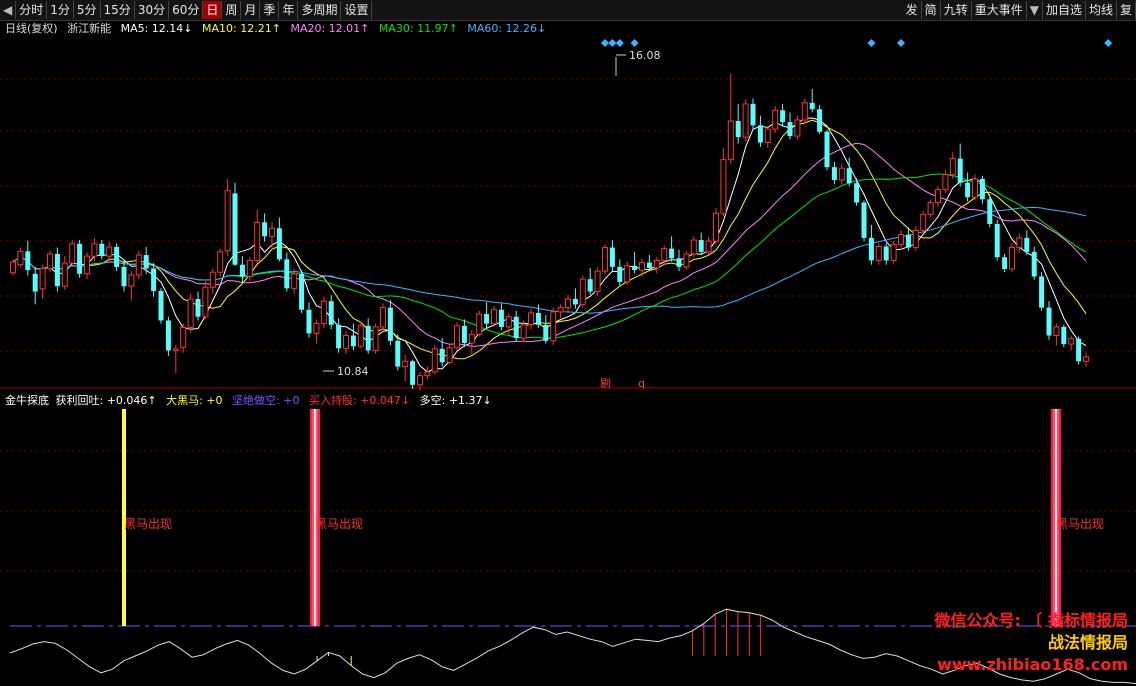 The height and width of the screenshot is (686, 1136). Describe the element at coordinates (32, 10) in the screenshot. I see `period-tab-0: 分时` at that location.